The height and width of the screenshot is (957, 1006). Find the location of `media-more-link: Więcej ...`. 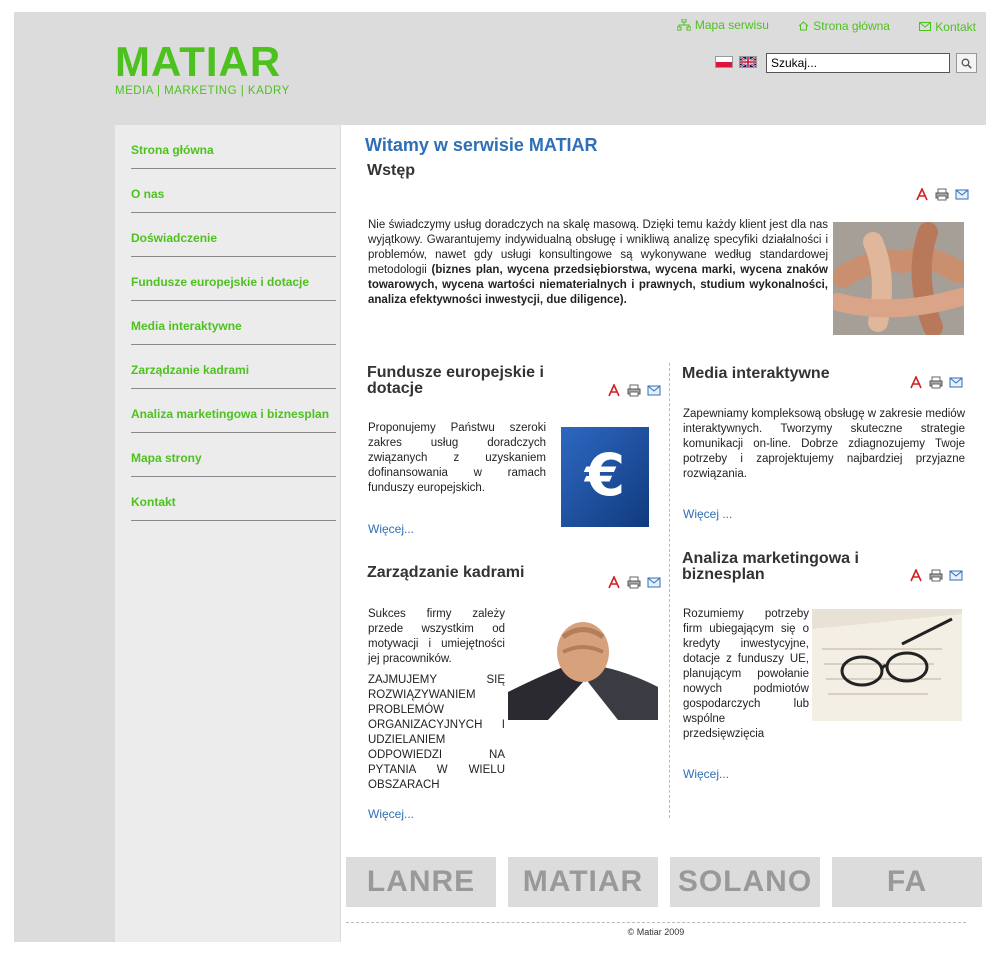

media-more-link: Więcej ... is located at coordinates (707, 514).